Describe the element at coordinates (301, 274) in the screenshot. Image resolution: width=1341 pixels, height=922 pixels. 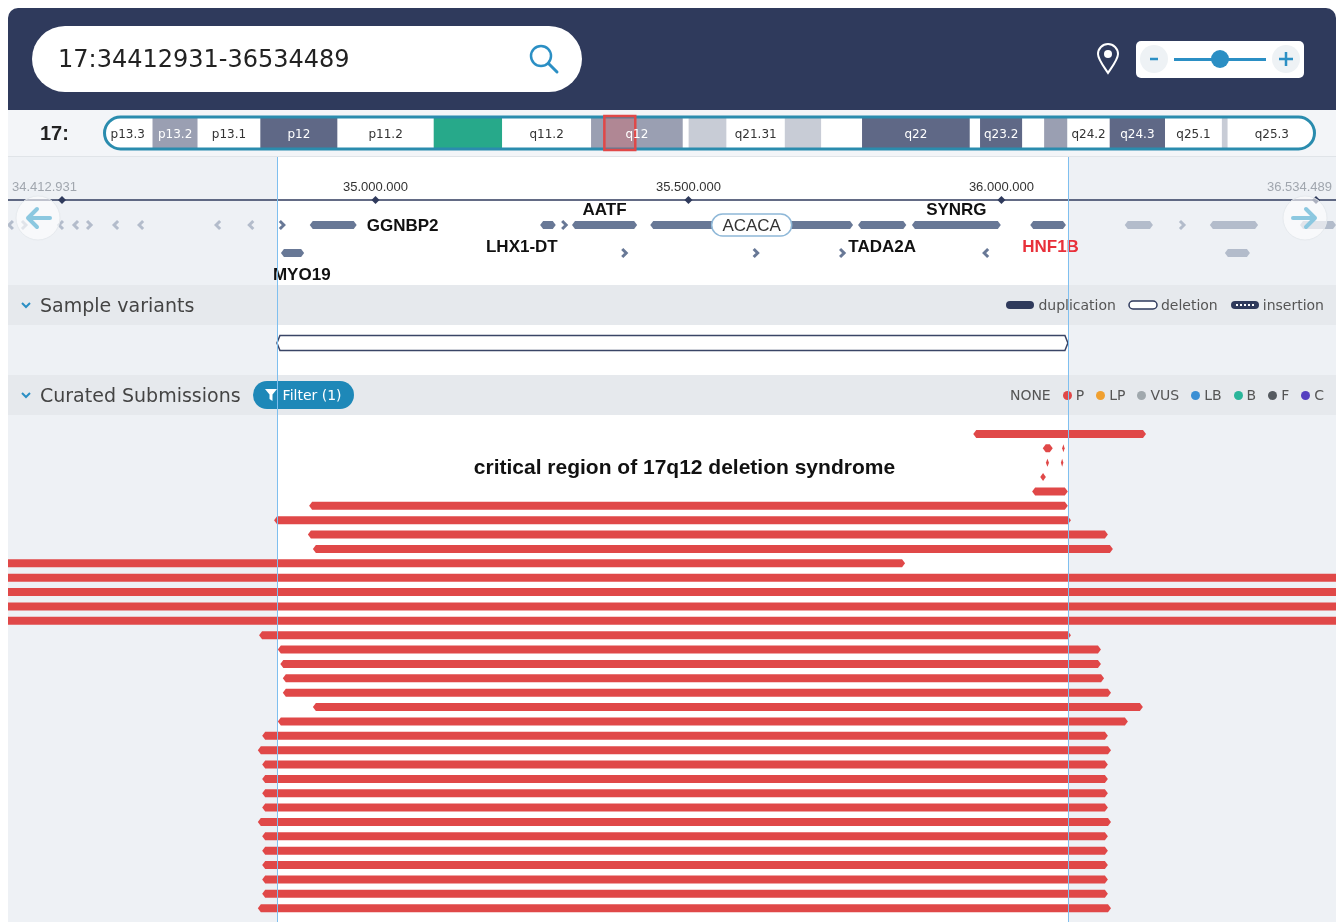
I see `gene-name: MYO19` at that location.